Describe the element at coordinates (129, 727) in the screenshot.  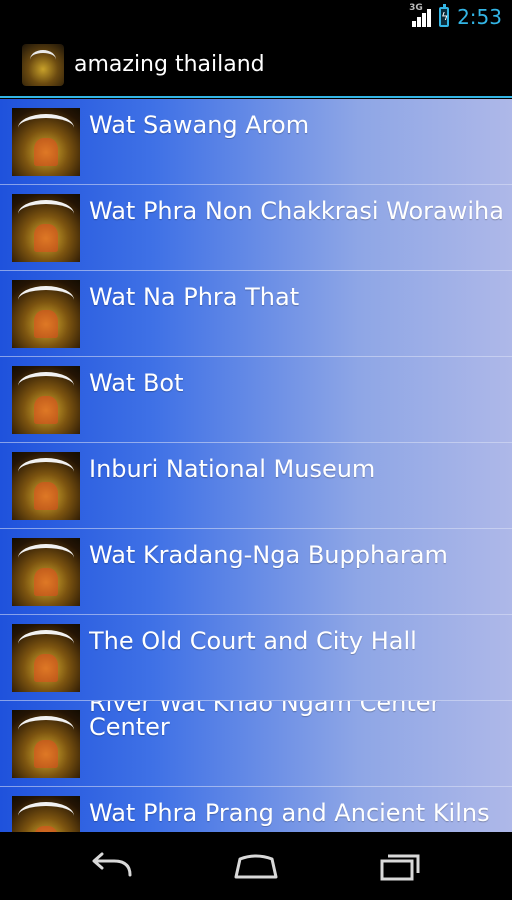
I see `list-item-label-line: Center` at that location.